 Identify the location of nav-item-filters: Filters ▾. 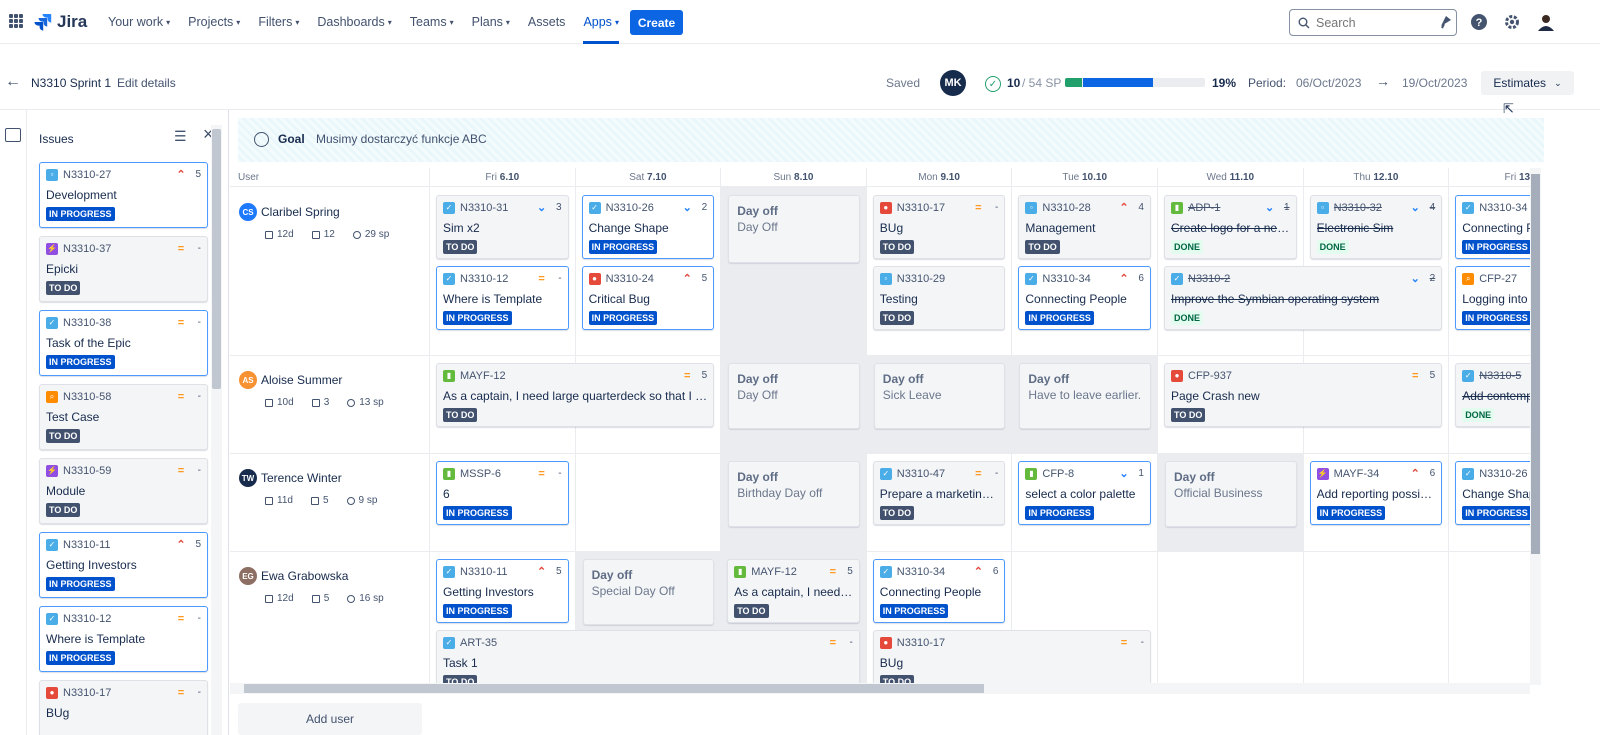
(278, 22).